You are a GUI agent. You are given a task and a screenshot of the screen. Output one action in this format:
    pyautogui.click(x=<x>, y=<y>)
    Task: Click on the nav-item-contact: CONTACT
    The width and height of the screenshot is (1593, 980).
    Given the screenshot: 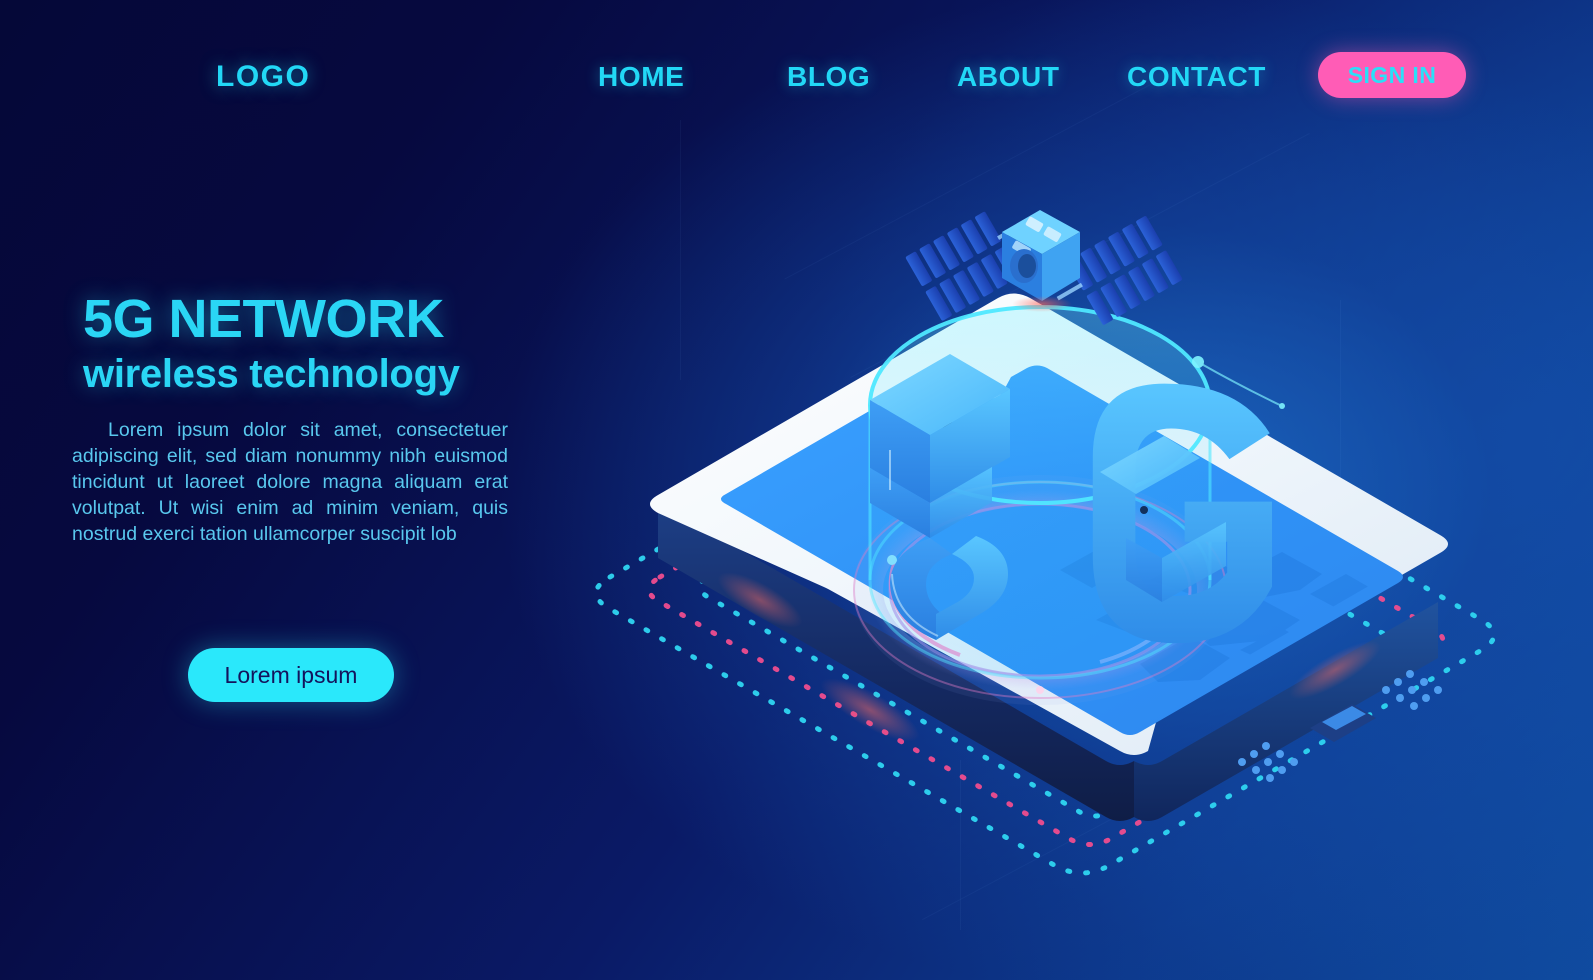 What is the action you would take?
    pyautogui.click(x=1196, y=77)
    